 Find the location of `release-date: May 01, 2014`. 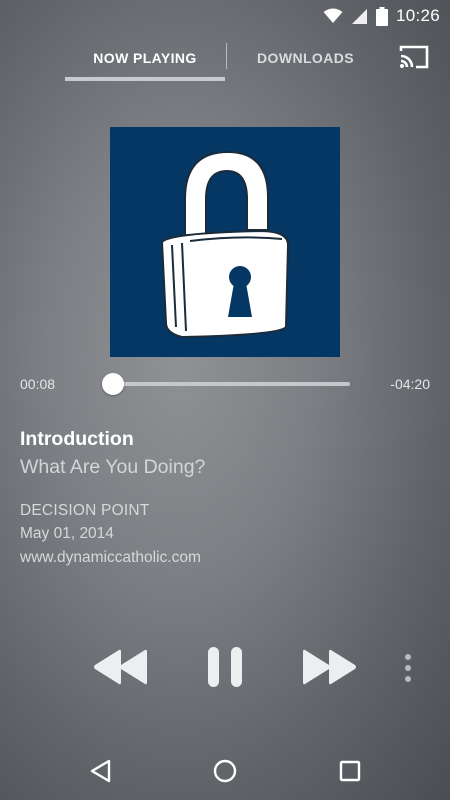

release-date: May 01, 2014 is located at coordinates (67, 533).